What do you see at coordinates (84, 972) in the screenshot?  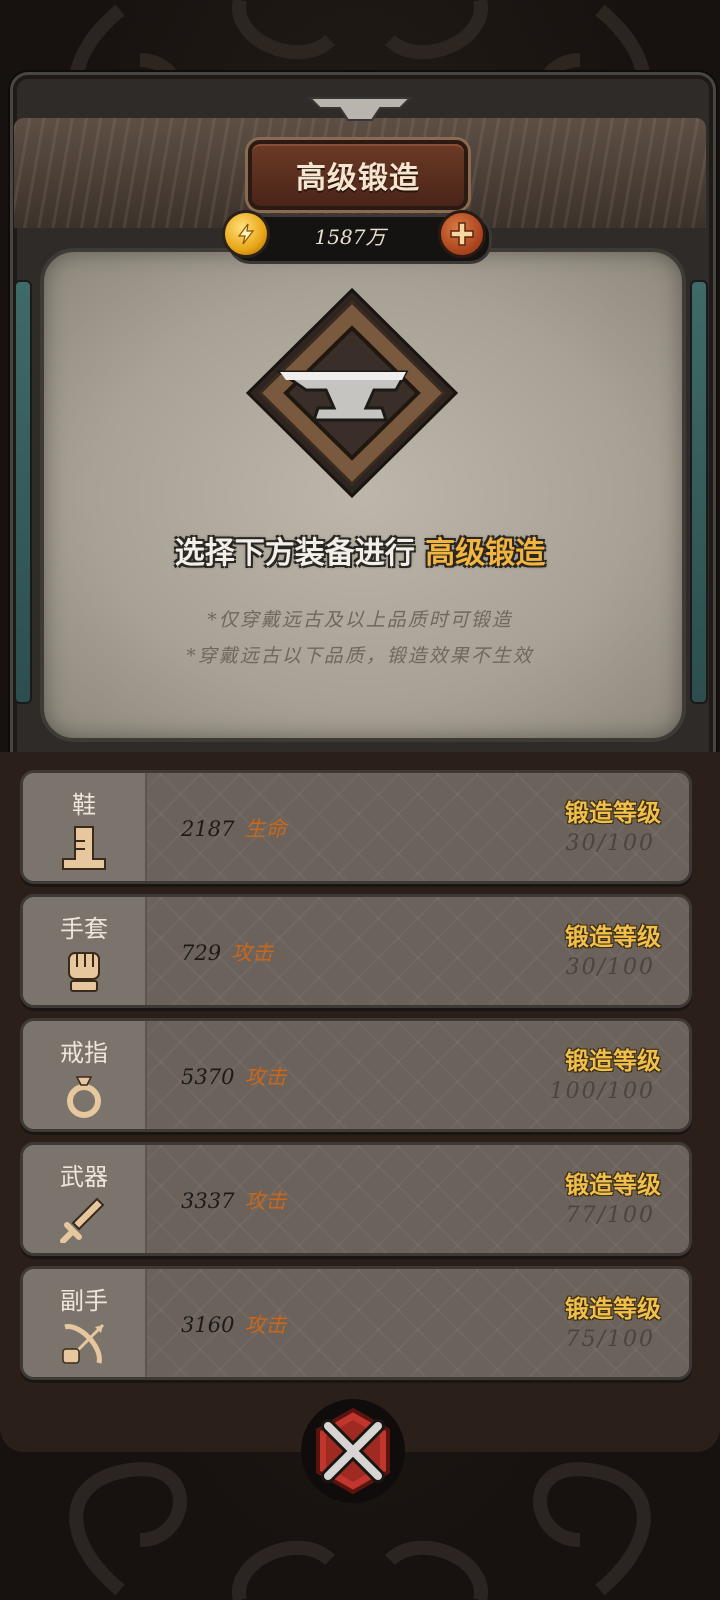 I see `fist-icon` at bounding box center [84, 972].